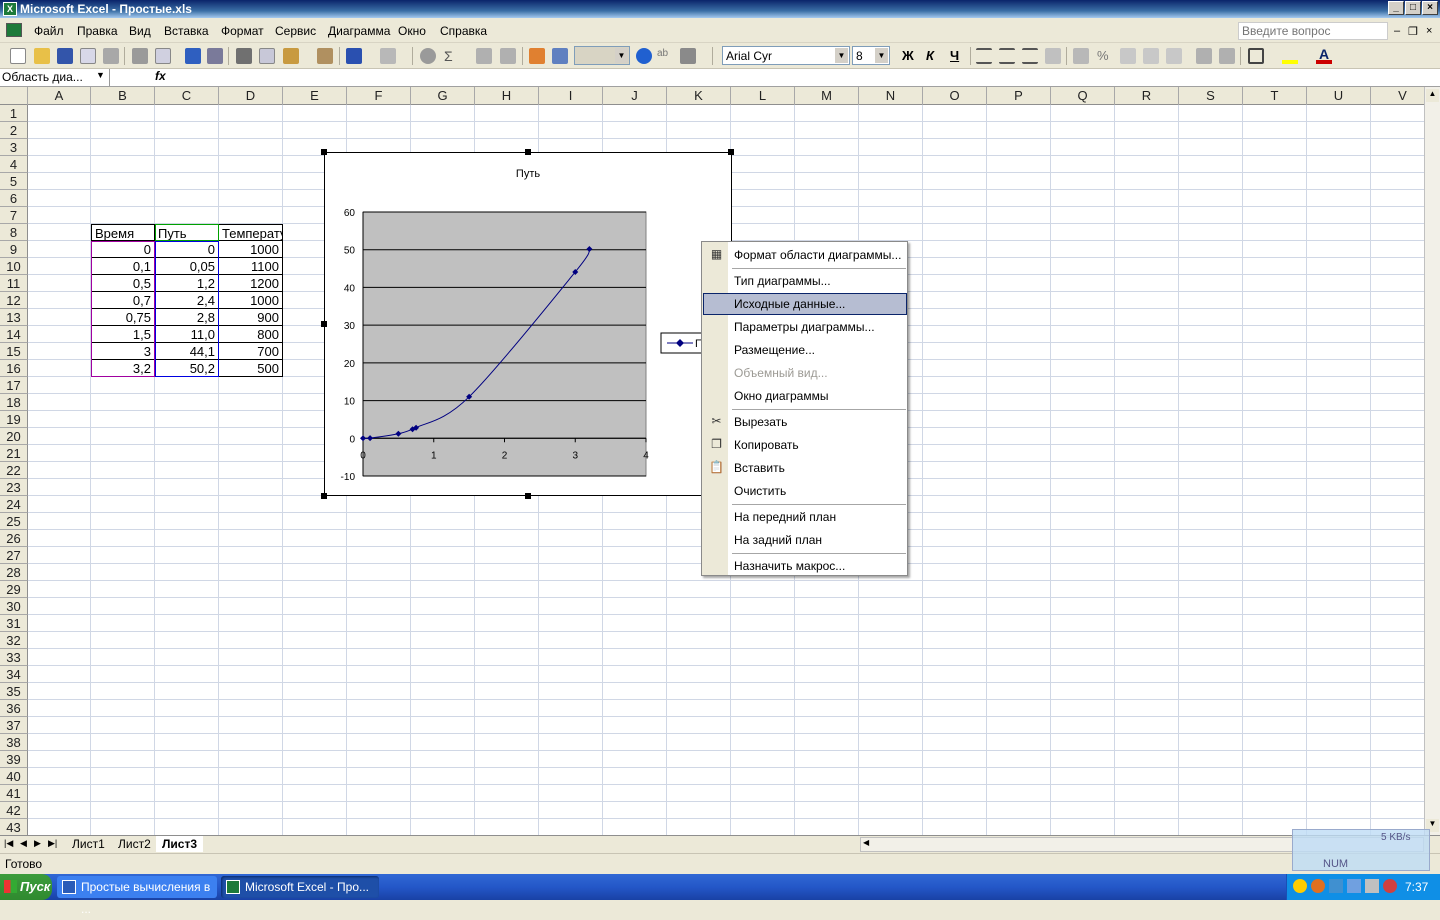 The width and height of the screenshot is (1440, 920). What do you see at coordinates (1256, 56) in the screenshot?
I see `borders-icon` at bounding box center [1256, 56].